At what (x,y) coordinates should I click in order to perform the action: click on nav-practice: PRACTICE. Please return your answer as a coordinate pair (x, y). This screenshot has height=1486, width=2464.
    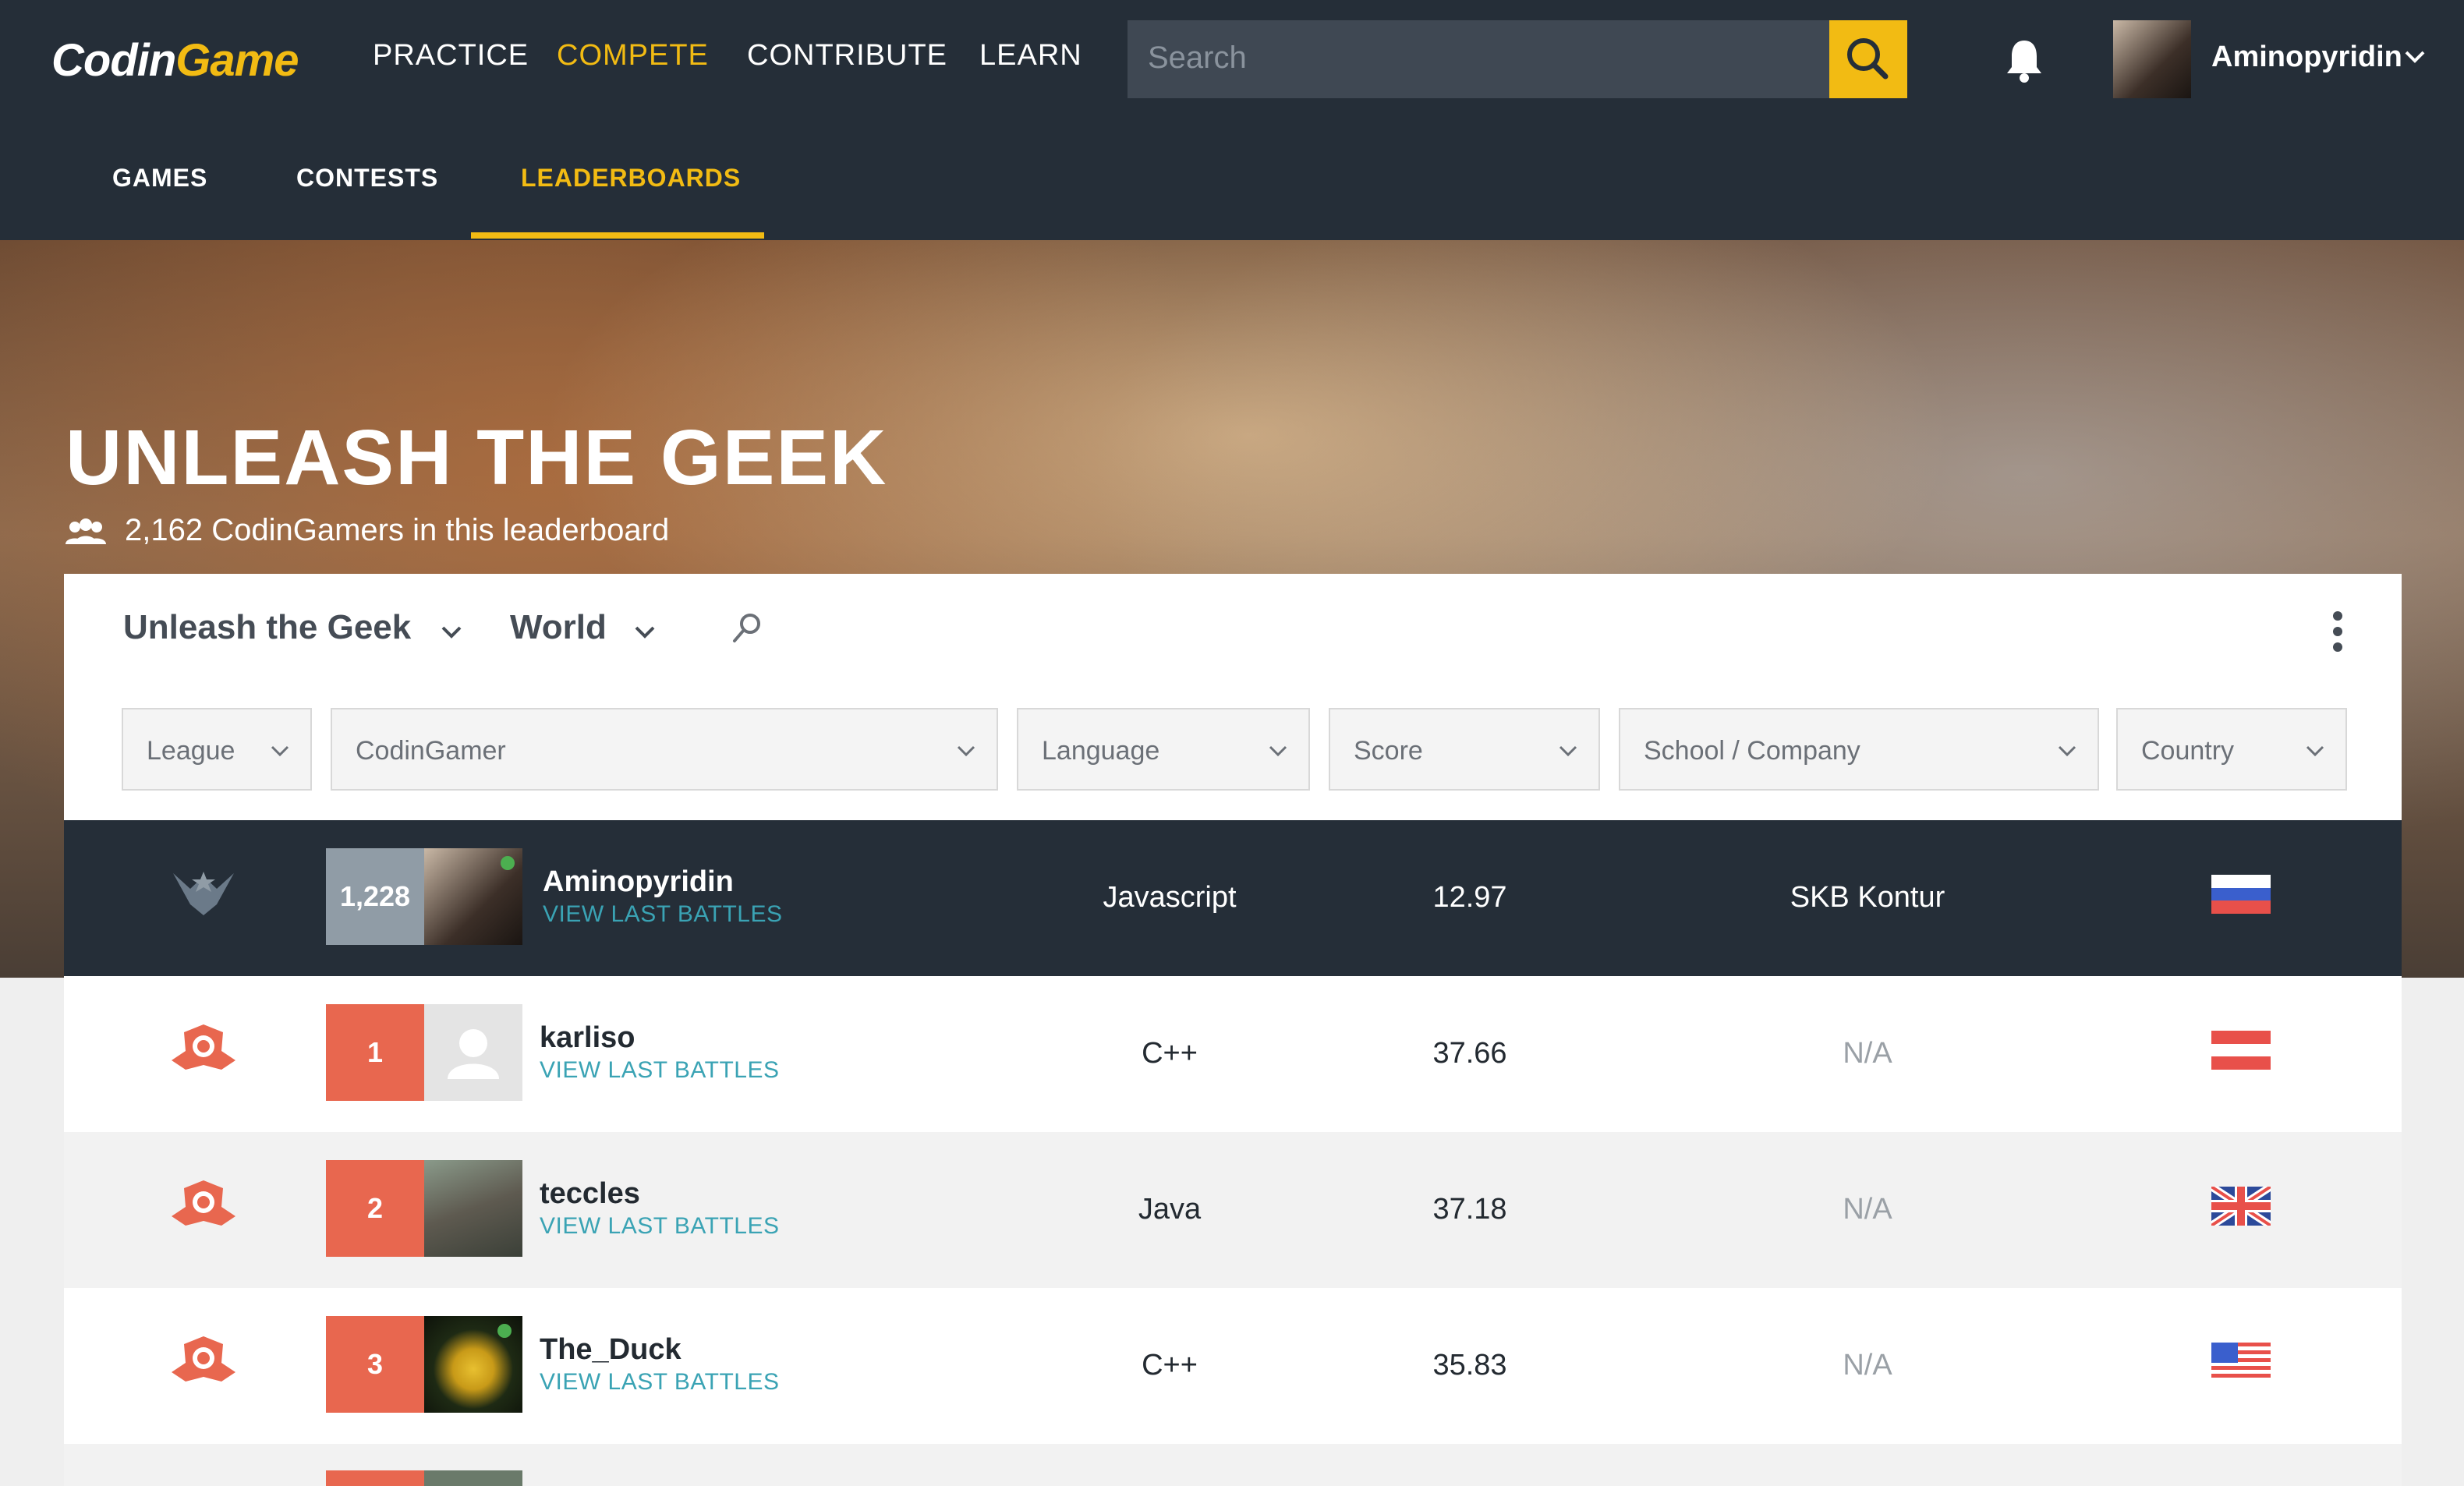
    Looking at the image, I should click on (451, 56).